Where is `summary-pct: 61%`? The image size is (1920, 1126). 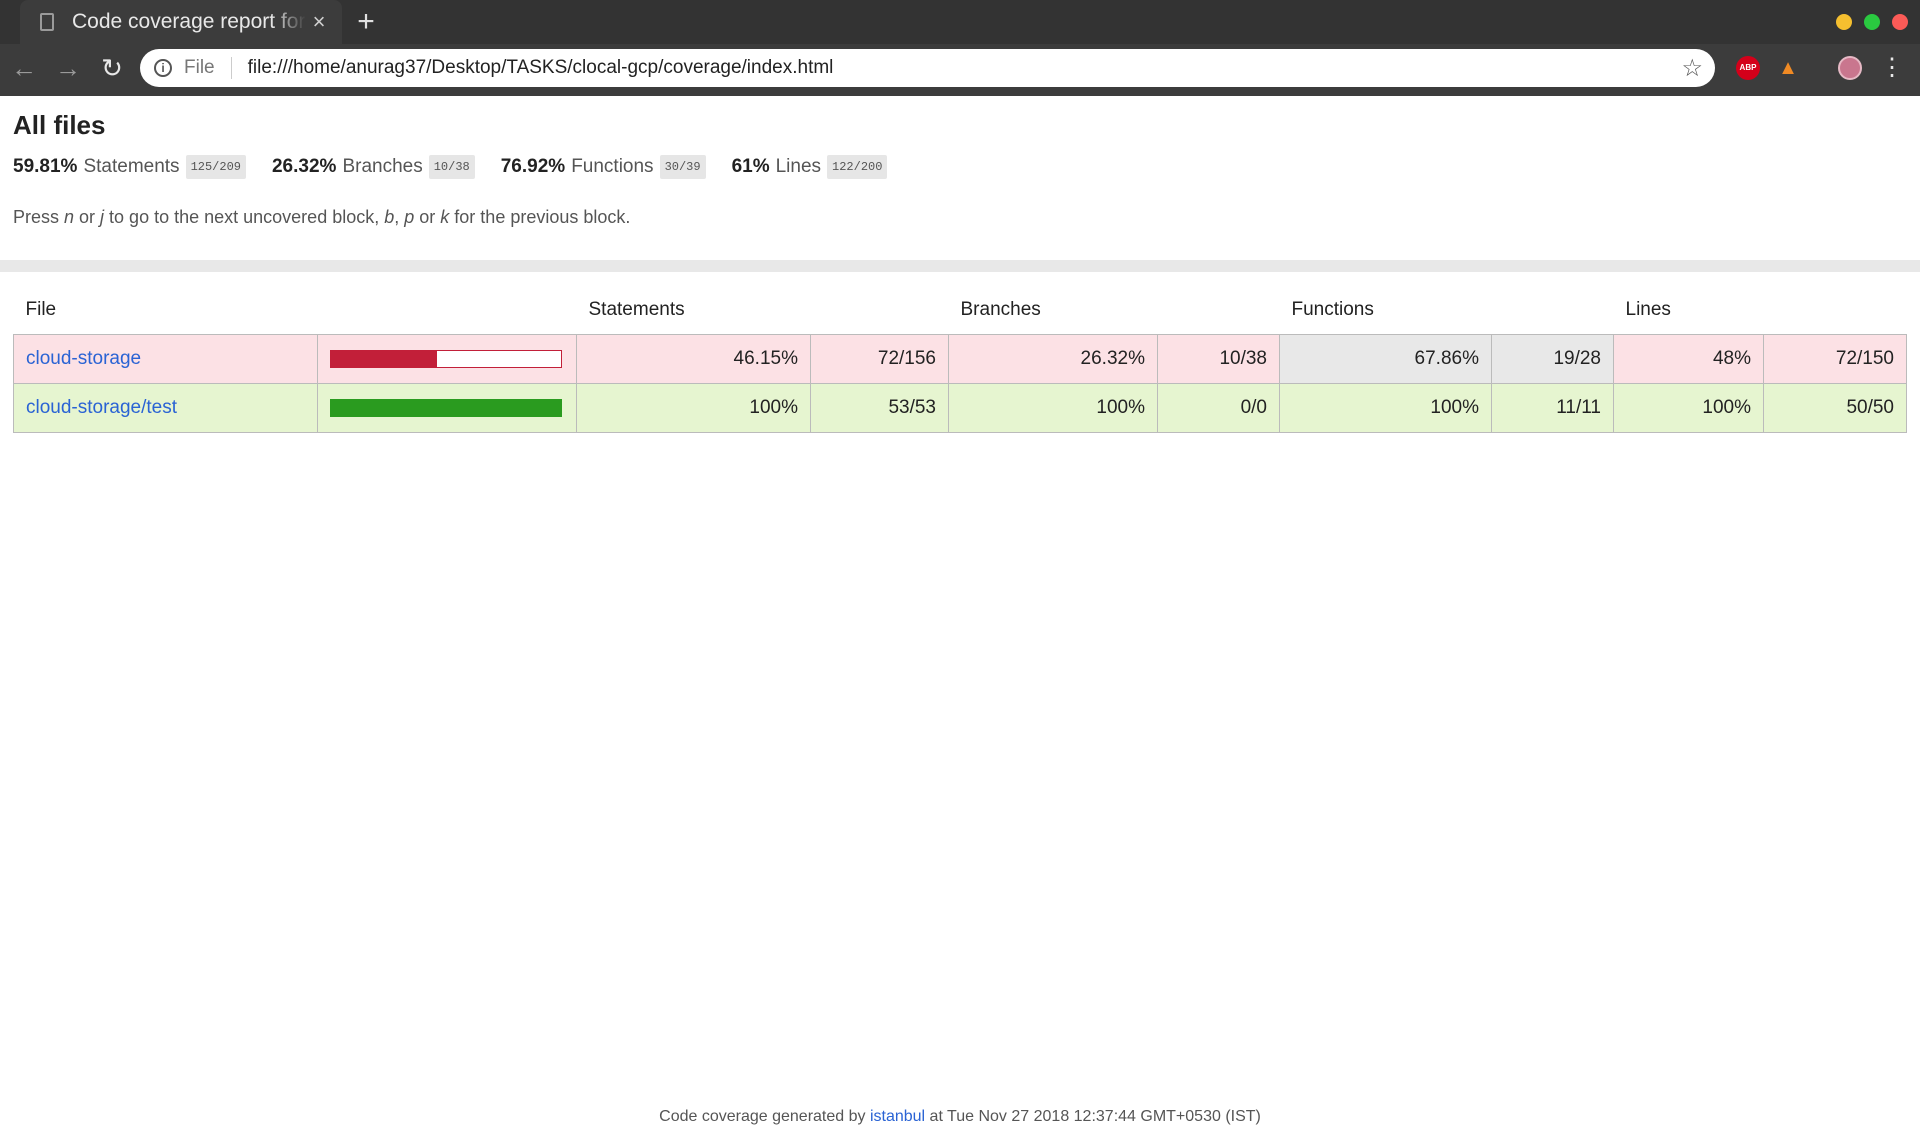
summary-pct: 61% is located at coordinates (750, 166).